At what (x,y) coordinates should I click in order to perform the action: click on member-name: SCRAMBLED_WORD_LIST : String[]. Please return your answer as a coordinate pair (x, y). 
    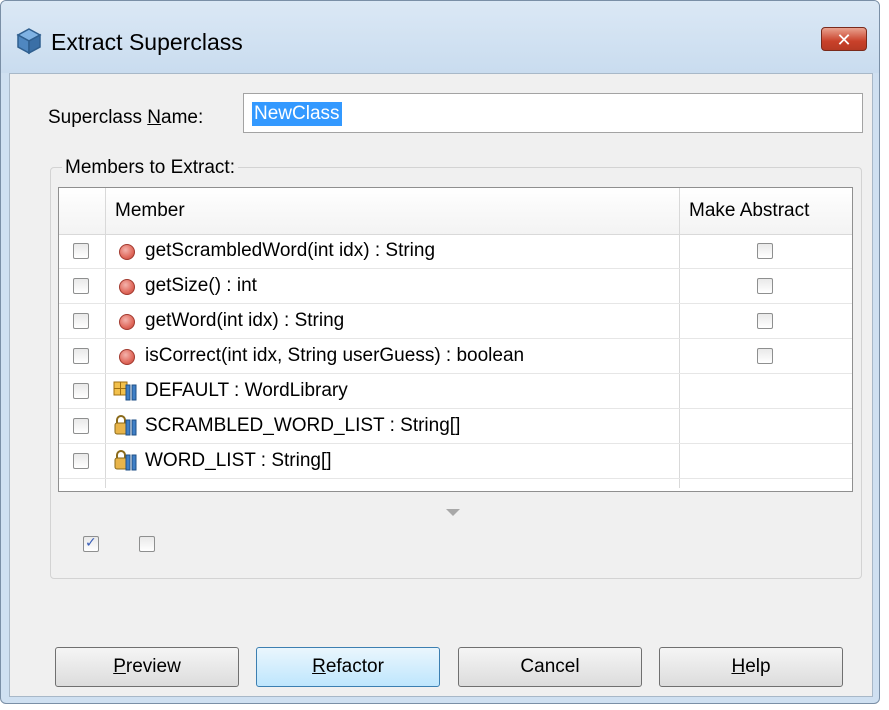
    Looking at the image, I should click on (303, 425).